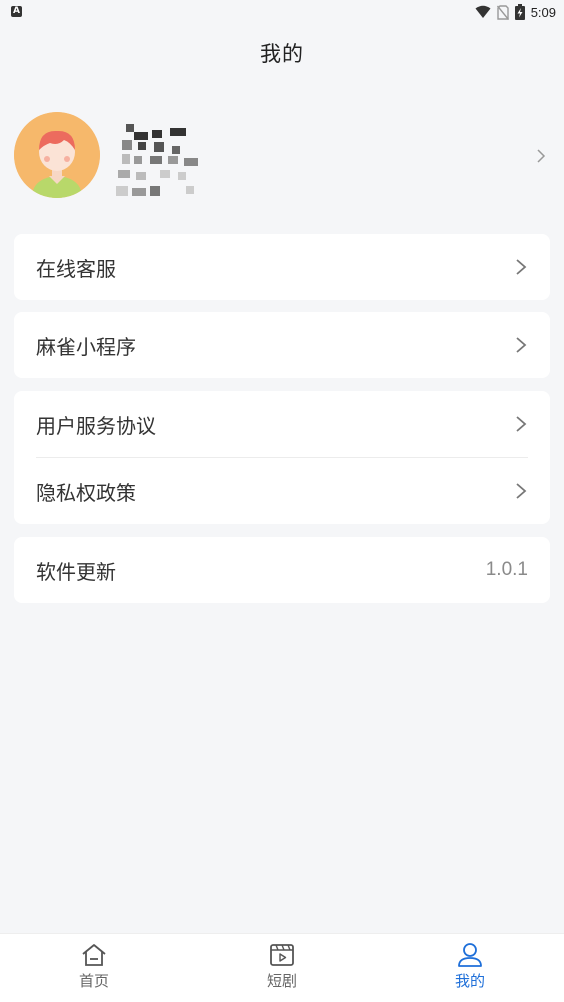 The image size is (564, 1002). What do you see at coordinates (96, 425) in the screenshot?
I see `menu-item-label: 用户服务协议` at bounding box center [96, 425].